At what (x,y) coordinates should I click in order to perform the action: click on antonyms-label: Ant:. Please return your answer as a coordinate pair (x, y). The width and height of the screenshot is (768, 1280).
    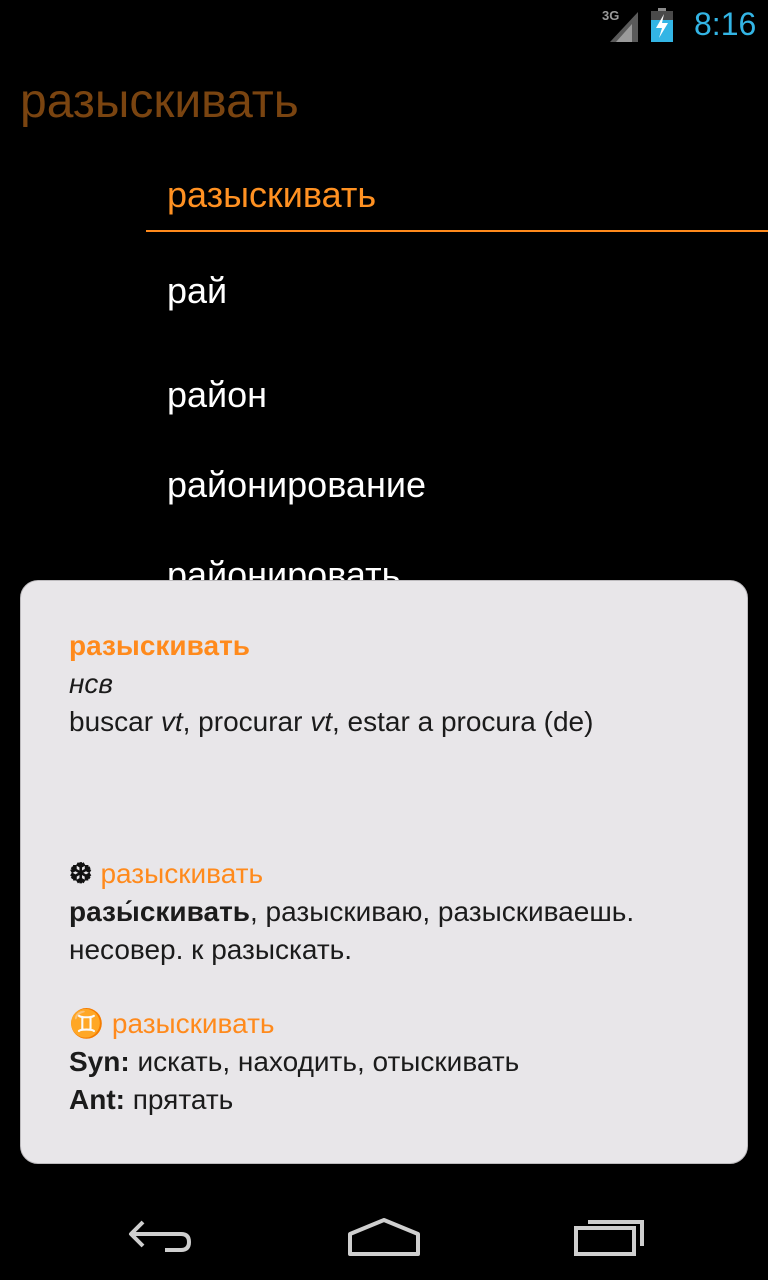
    Looking at the image, I should click on (97, 1099).